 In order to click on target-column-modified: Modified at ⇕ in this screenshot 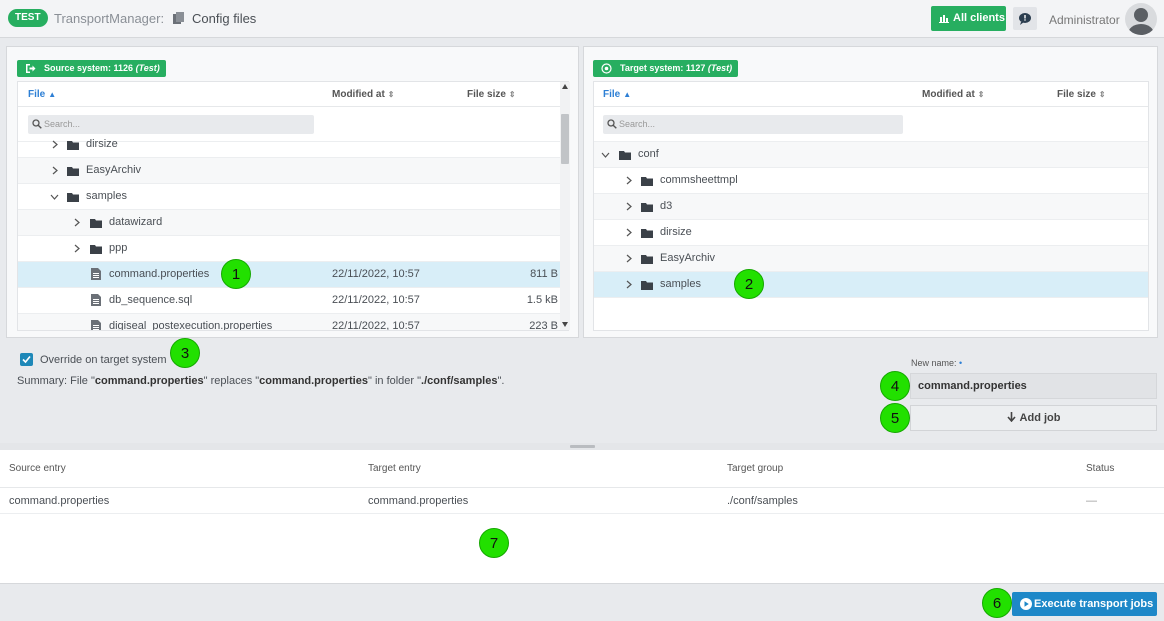, I will do `click(953, 94)`.